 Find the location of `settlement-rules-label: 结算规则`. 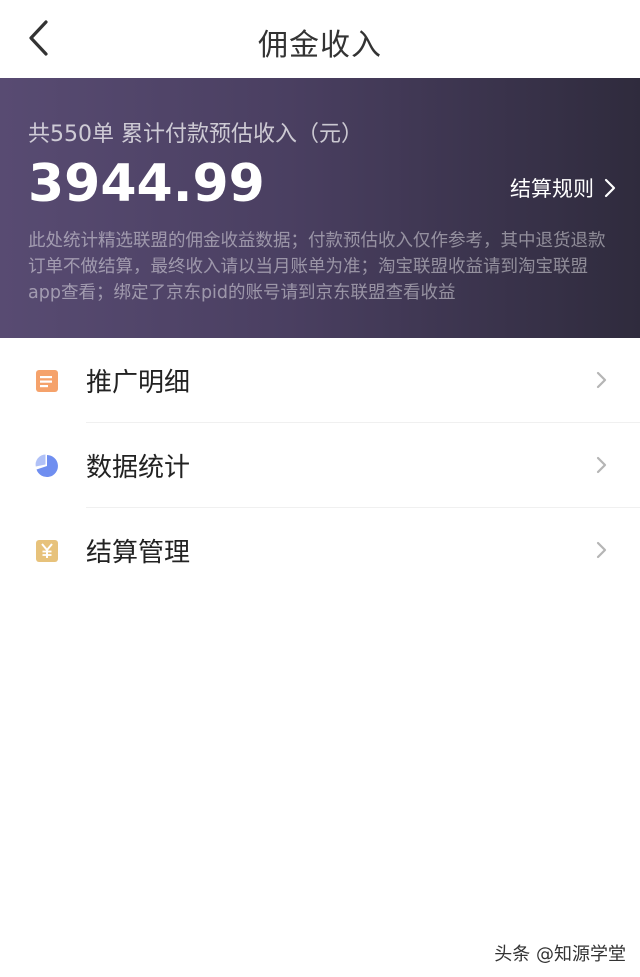

settlement-rules-label: 结算规则 is located at coordinates (552, 189).